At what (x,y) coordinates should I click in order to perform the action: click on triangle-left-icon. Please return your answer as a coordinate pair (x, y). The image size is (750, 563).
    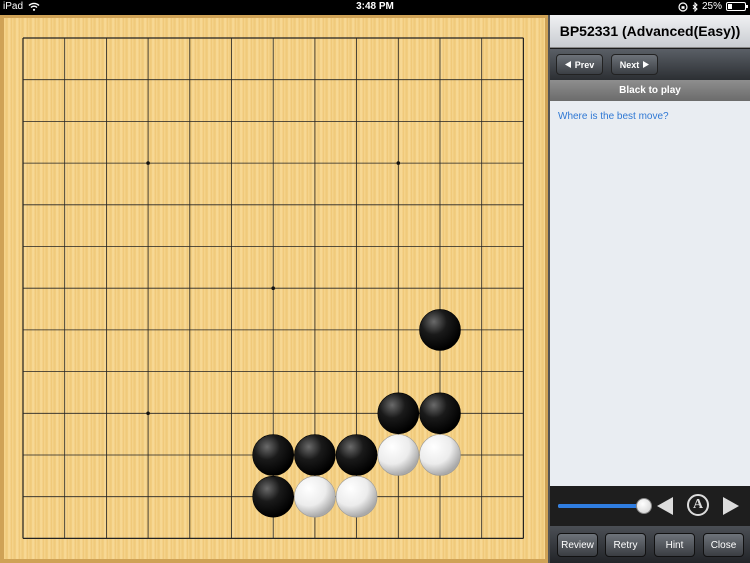
    Looking at the image, I should click on (567, 64).